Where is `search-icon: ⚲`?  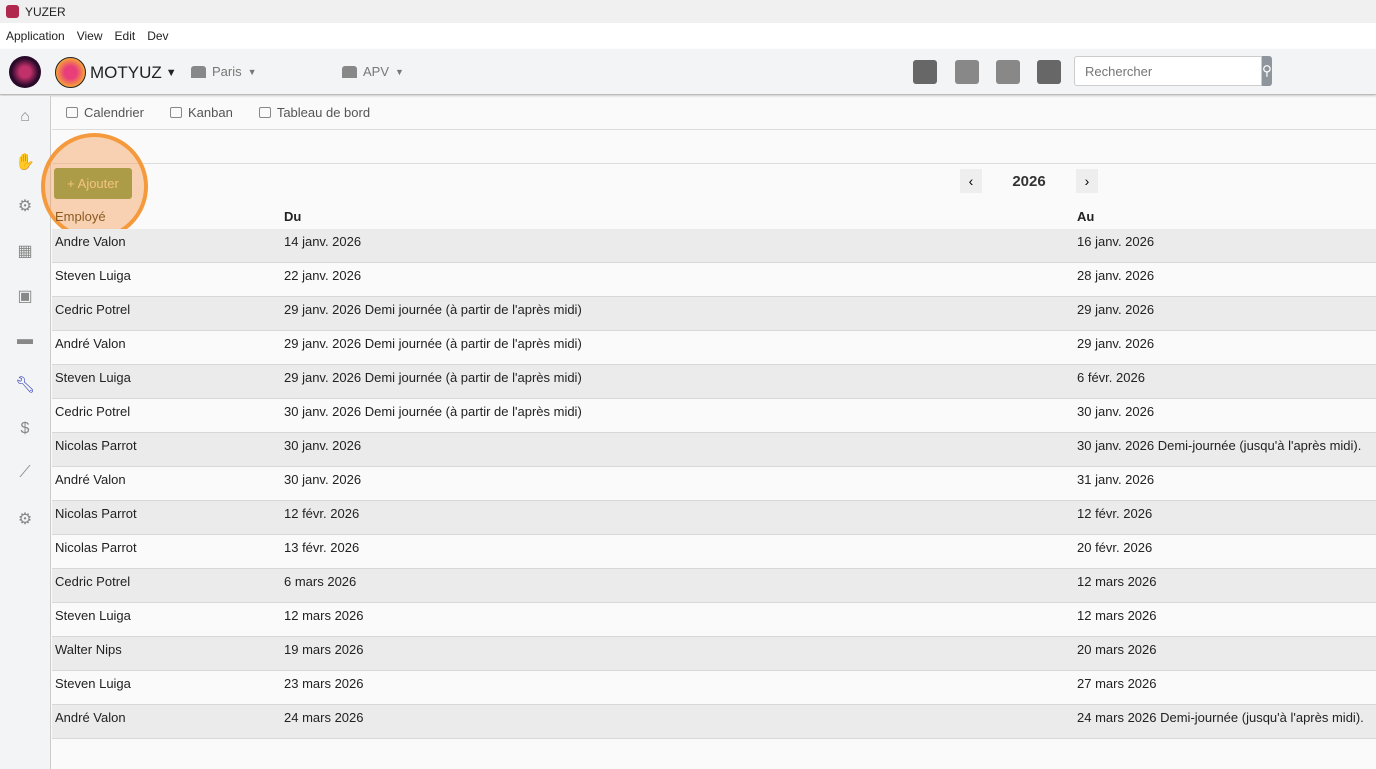 search-icon: ⚲ is located at coordinates (1267, 70).